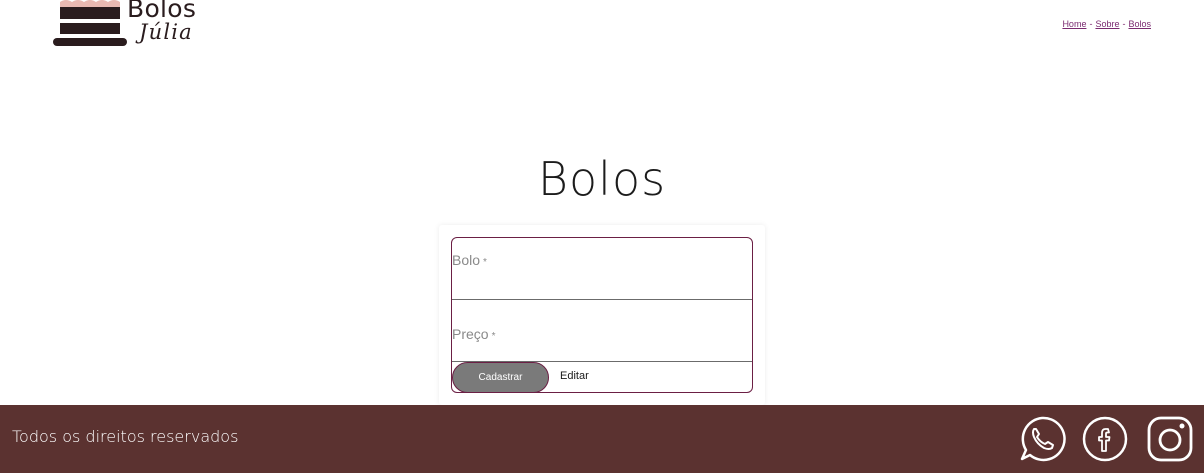 The height and width of the screenshot is (473, 1204). Describe the element at coordinates (574, 376) in the screenshot. I see `editar-button: Editar` at that location.